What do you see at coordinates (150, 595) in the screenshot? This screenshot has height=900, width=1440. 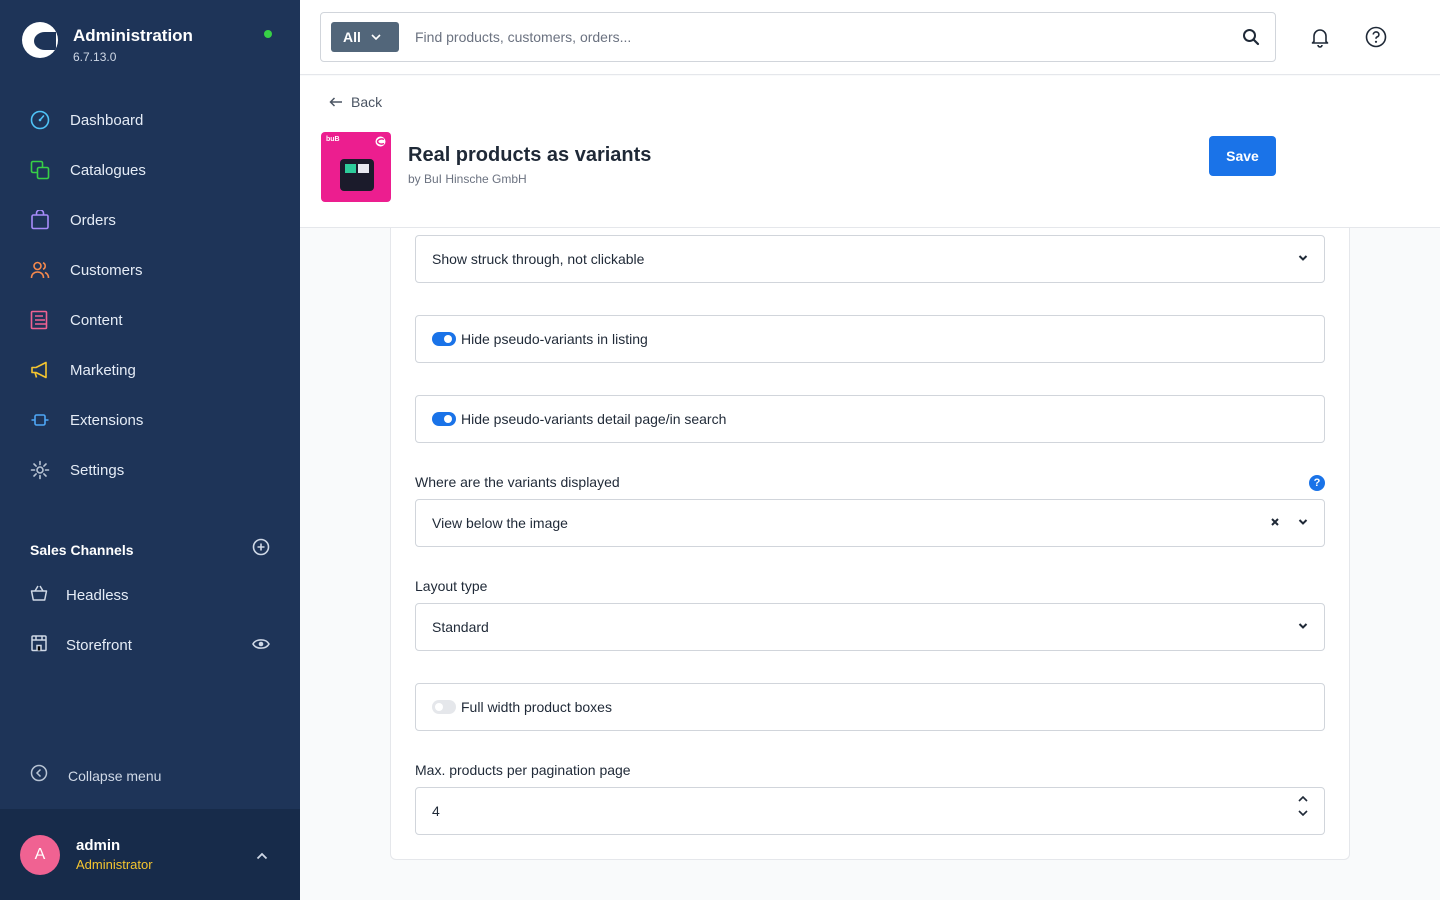 I see `sales-channel-headless: Headless` at bounding box center [150, 595].